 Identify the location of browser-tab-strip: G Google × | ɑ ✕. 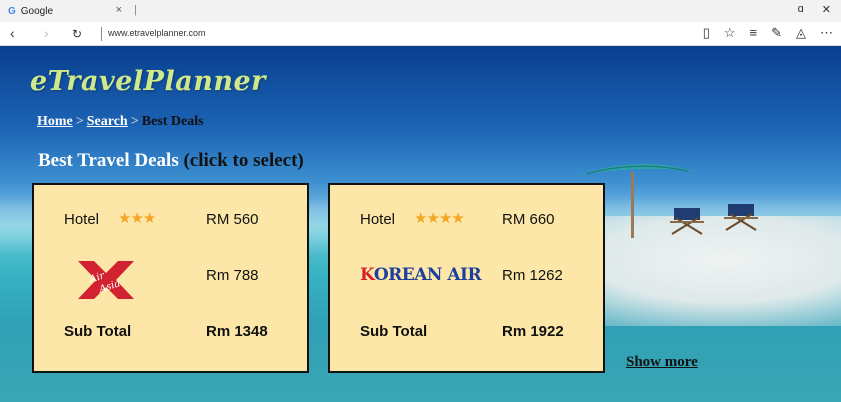
(420, 11).